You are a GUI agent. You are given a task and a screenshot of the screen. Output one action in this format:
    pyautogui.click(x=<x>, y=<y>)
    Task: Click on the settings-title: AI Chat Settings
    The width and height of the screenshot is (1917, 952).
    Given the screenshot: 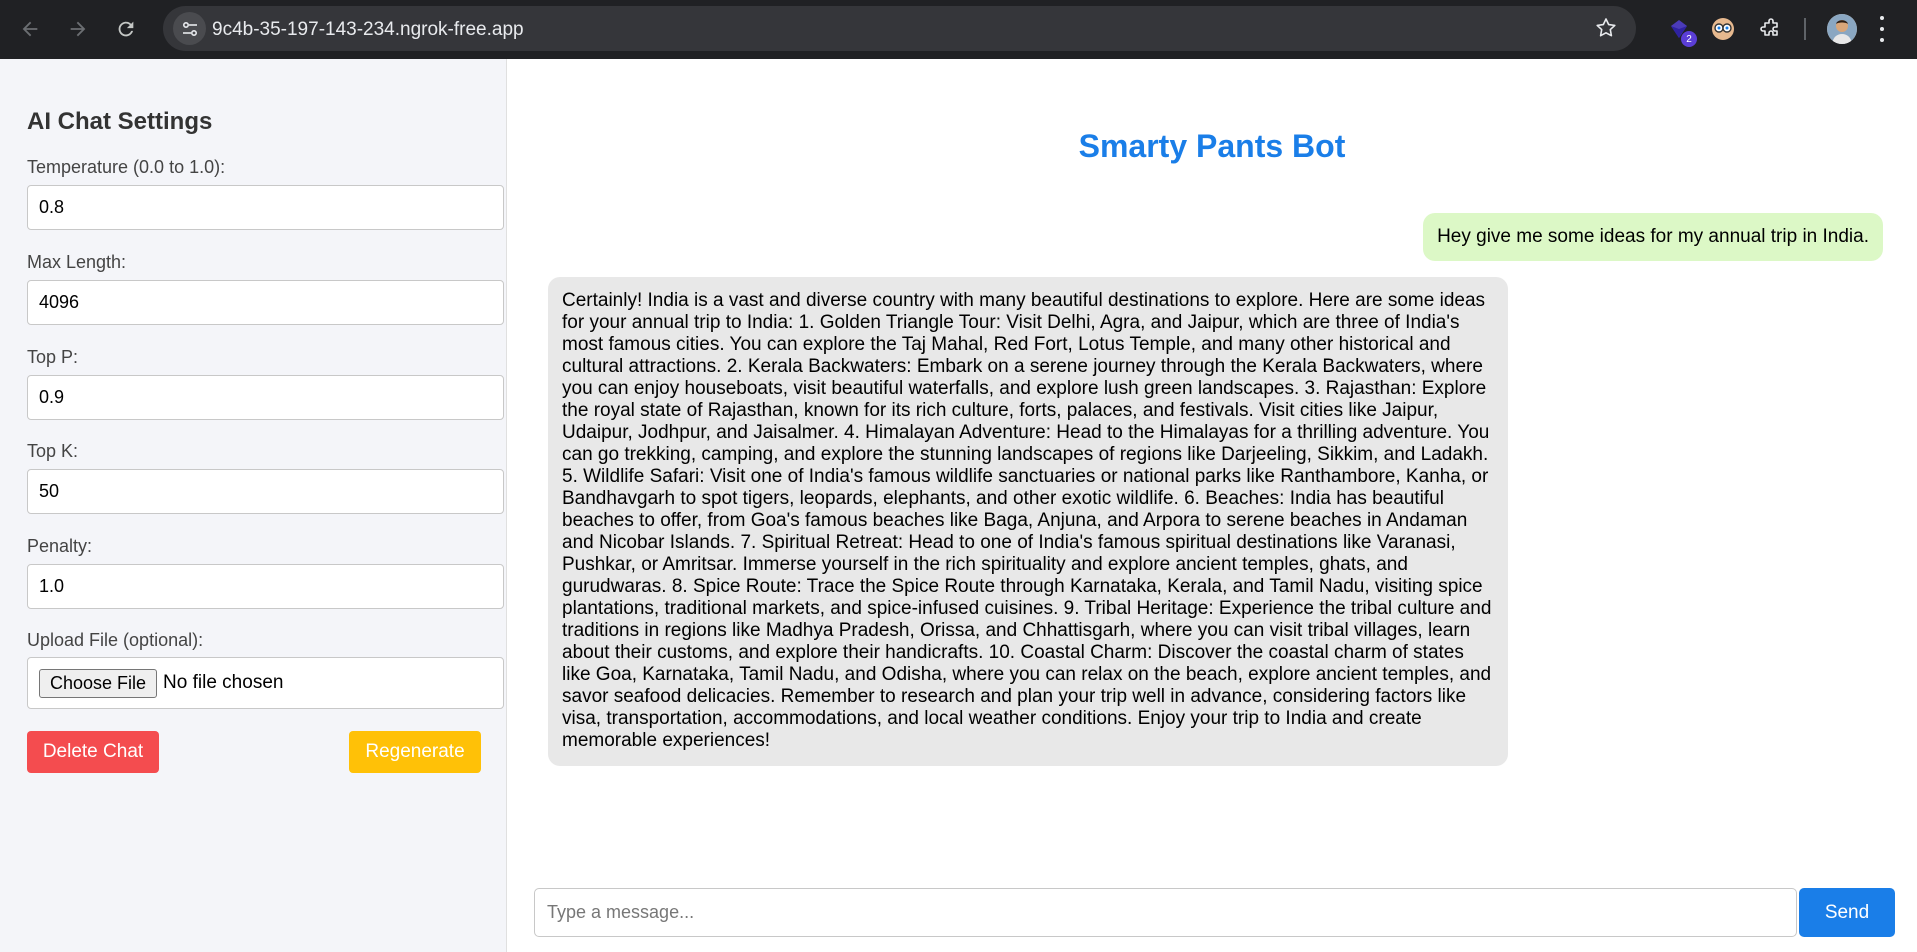 What is the action you would take?
    pyautogui.click(x=120, y=121)
    